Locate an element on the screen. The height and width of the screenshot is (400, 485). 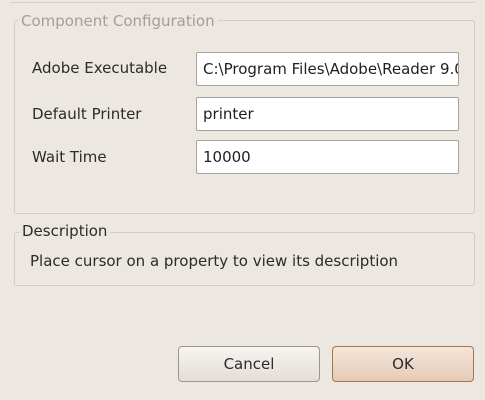
ok-button: OK is located at coordinates (403, 364).